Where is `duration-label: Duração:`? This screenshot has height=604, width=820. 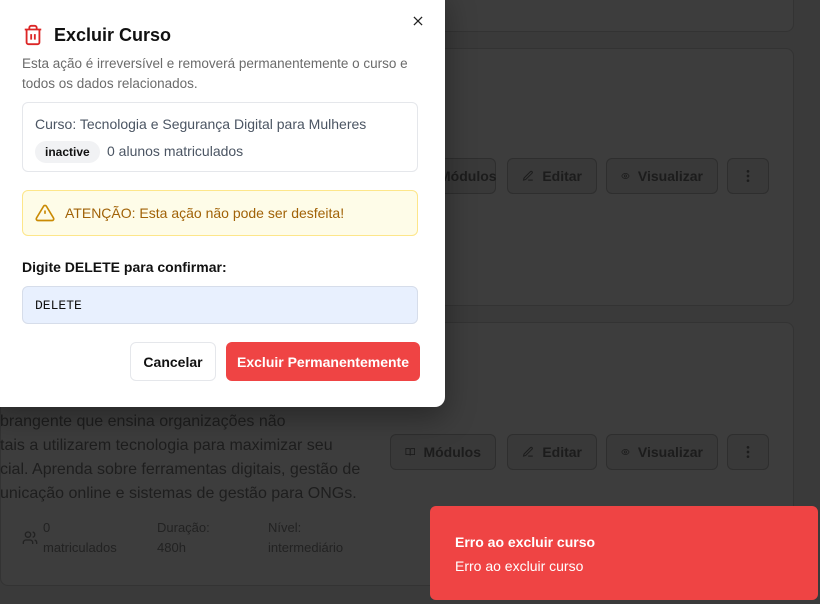
duration-label: Duração: is located at coordinates (183, 527).